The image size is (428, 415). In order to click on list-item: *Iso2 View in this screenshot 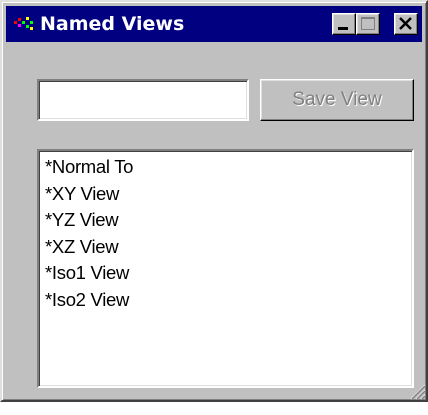, I will do `click(225, 300)`.